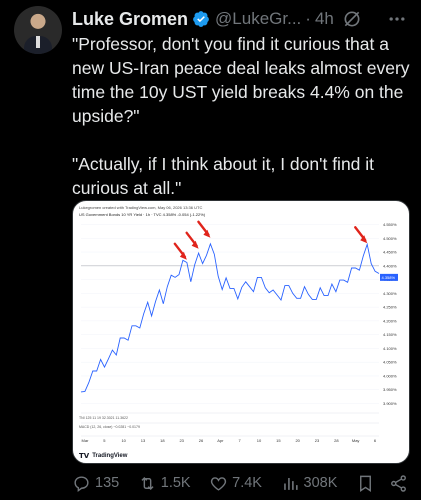  Describe the element at coordinates (390, 320) in the screenshot. I see `y-tick-label: 4.200%` at that location.